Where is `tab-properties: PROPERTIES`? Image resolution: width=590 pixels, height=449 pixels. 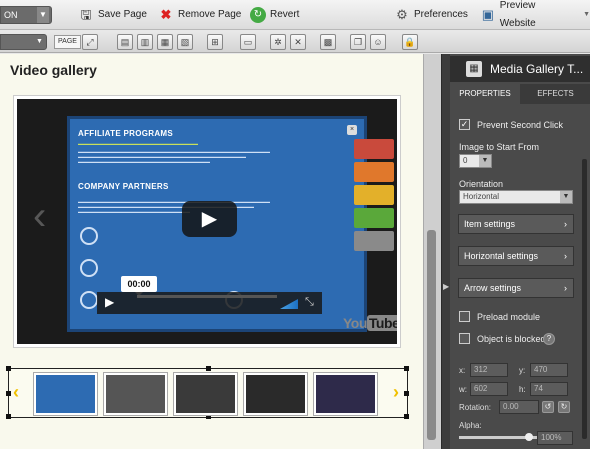
tab-properties: PROPERTIES is located at coordinates (485, 94).